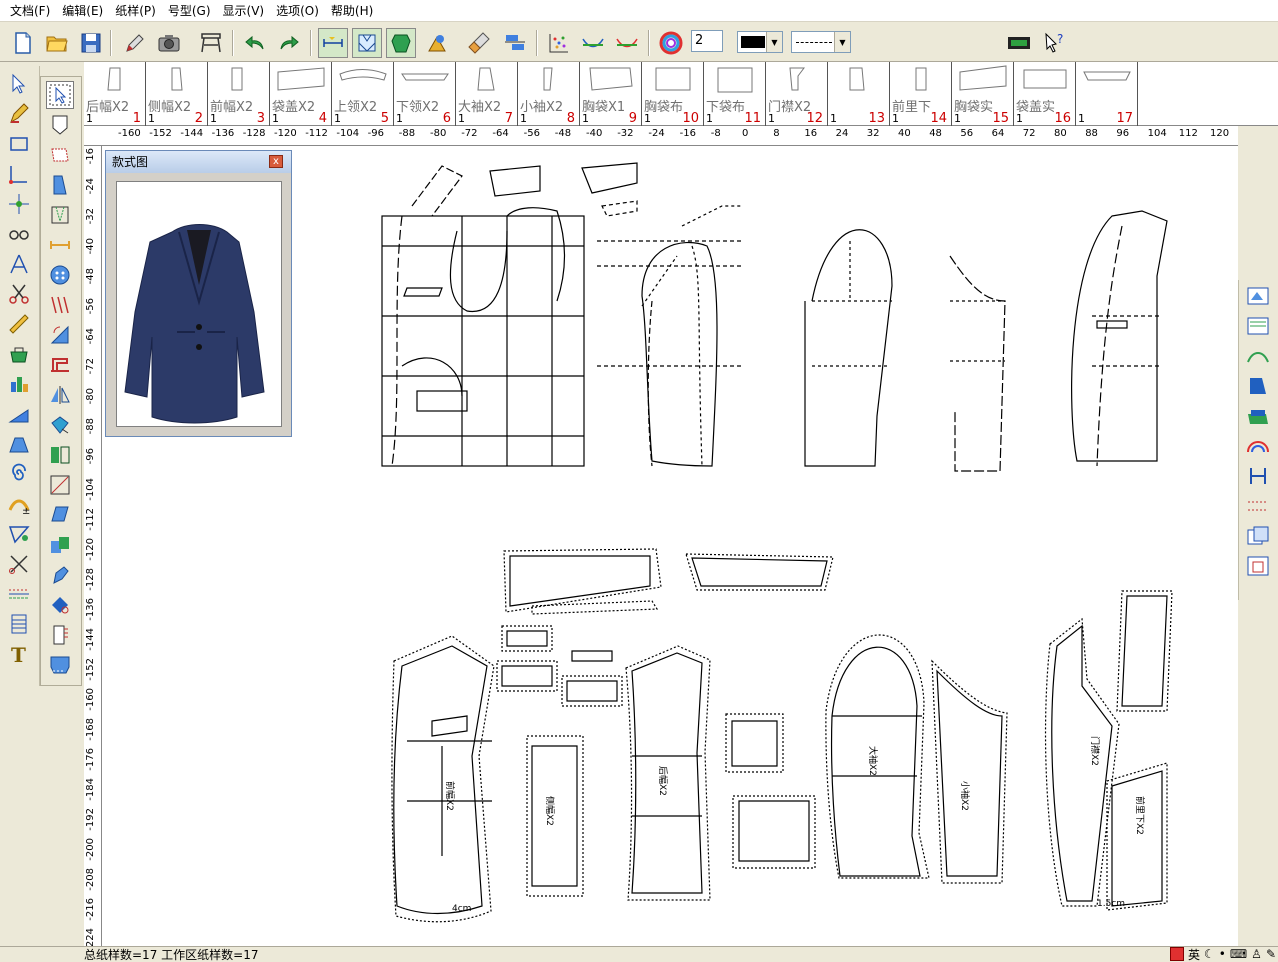  I want to click on piece-thumb-1: 后幅X2 1 1, so click(115, 94).